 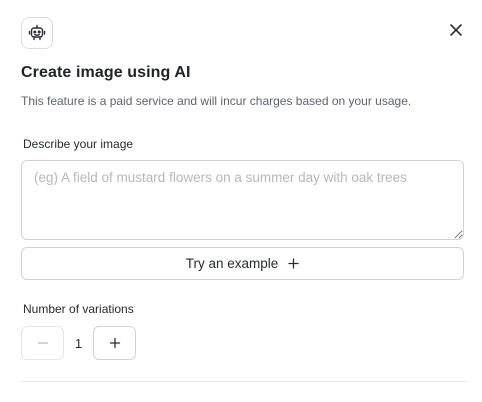 I want to click on try-example-label: Try an example, so click(x=232, y=263).